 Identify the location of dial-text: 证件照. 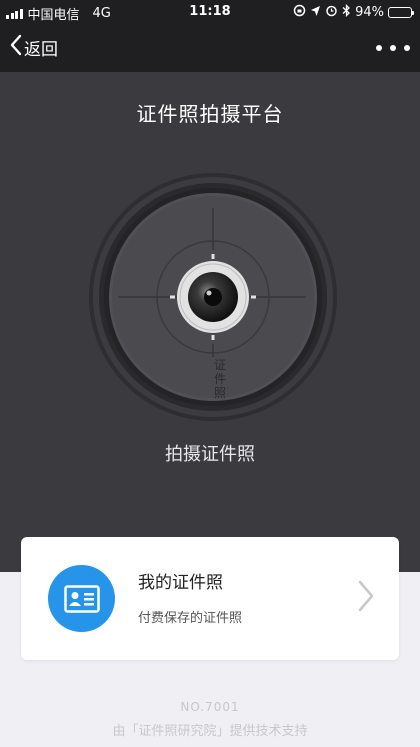
(219, 379).